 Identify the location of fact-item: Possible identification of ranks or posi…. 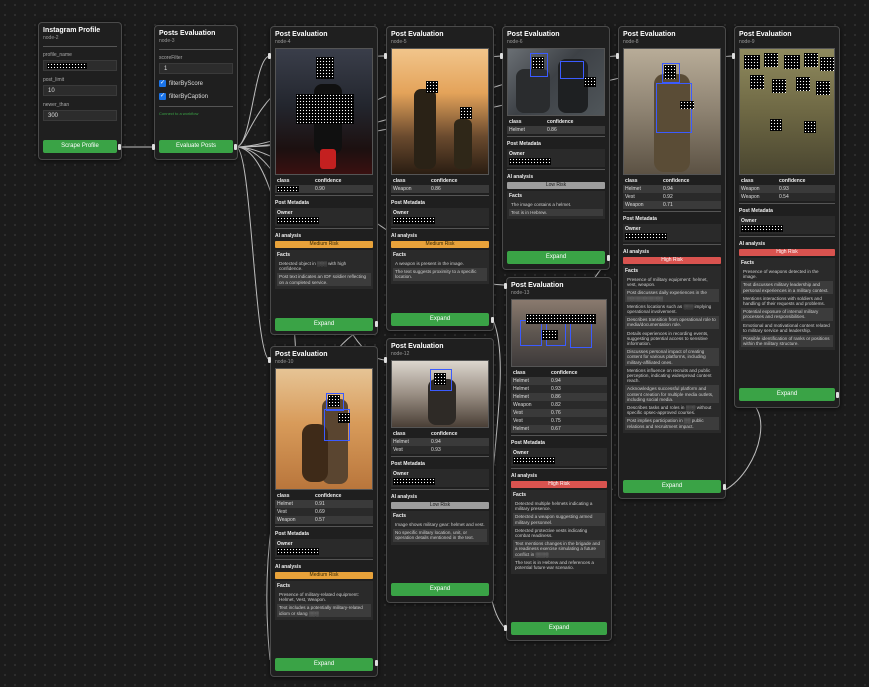
(787, 341).